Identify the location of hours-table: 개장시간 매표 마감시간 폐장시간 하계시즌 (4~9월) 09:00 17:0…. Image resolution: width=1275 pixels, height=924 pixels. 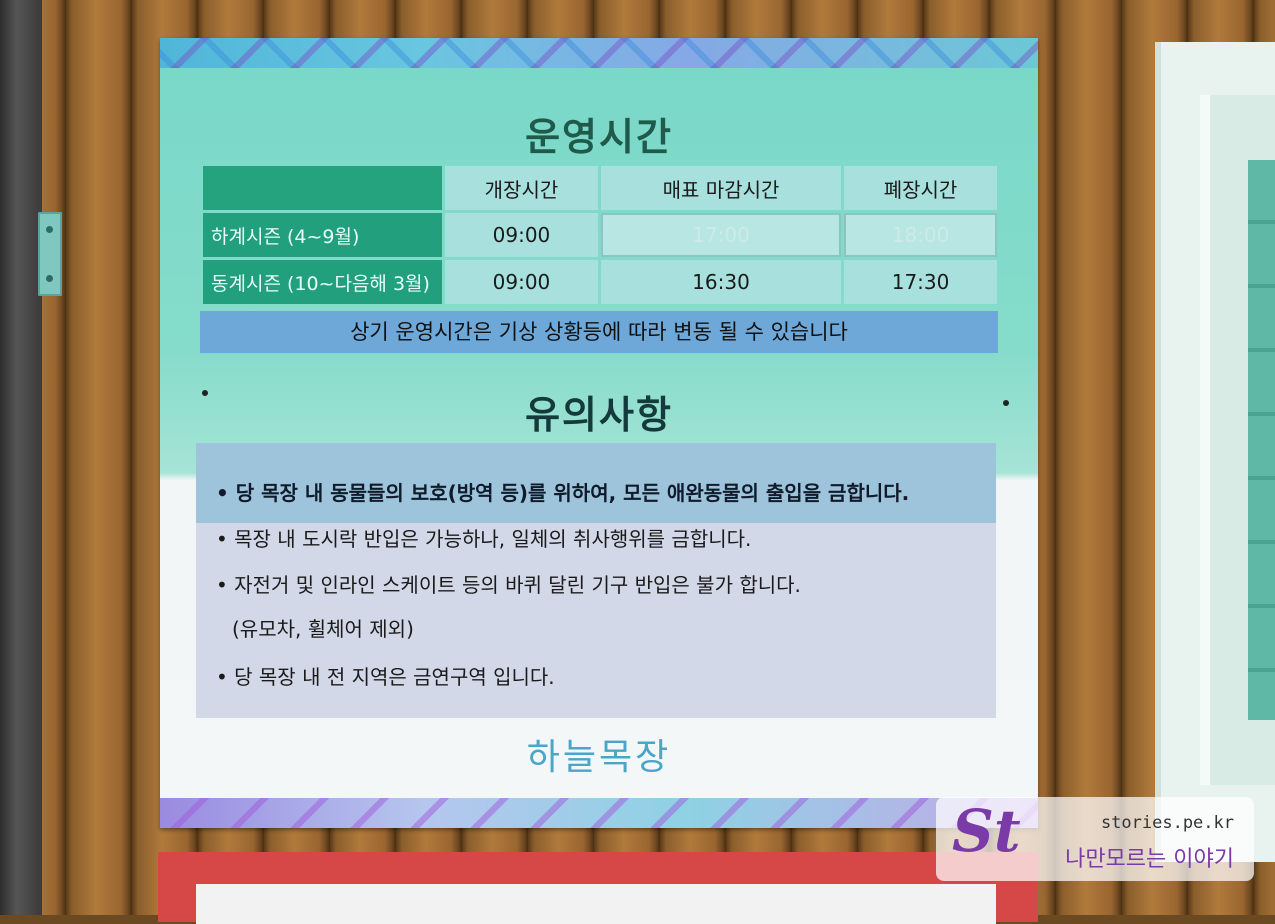
(600, 235).